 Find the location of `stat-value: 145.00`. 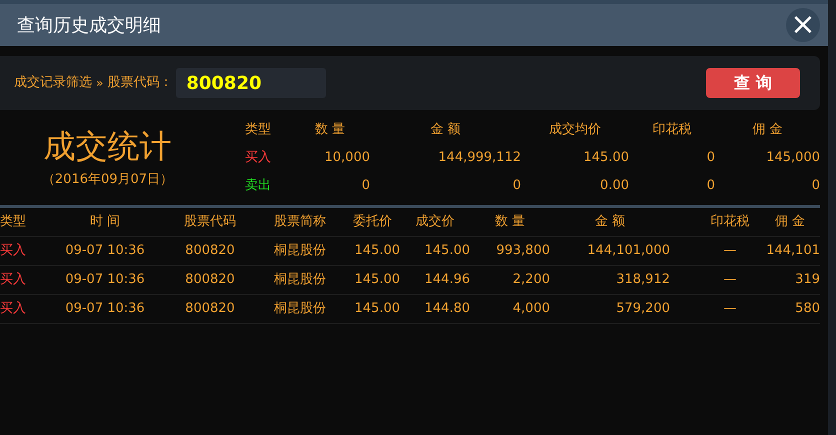

stat-value: 145.00 is located at coordinates (605, 158).